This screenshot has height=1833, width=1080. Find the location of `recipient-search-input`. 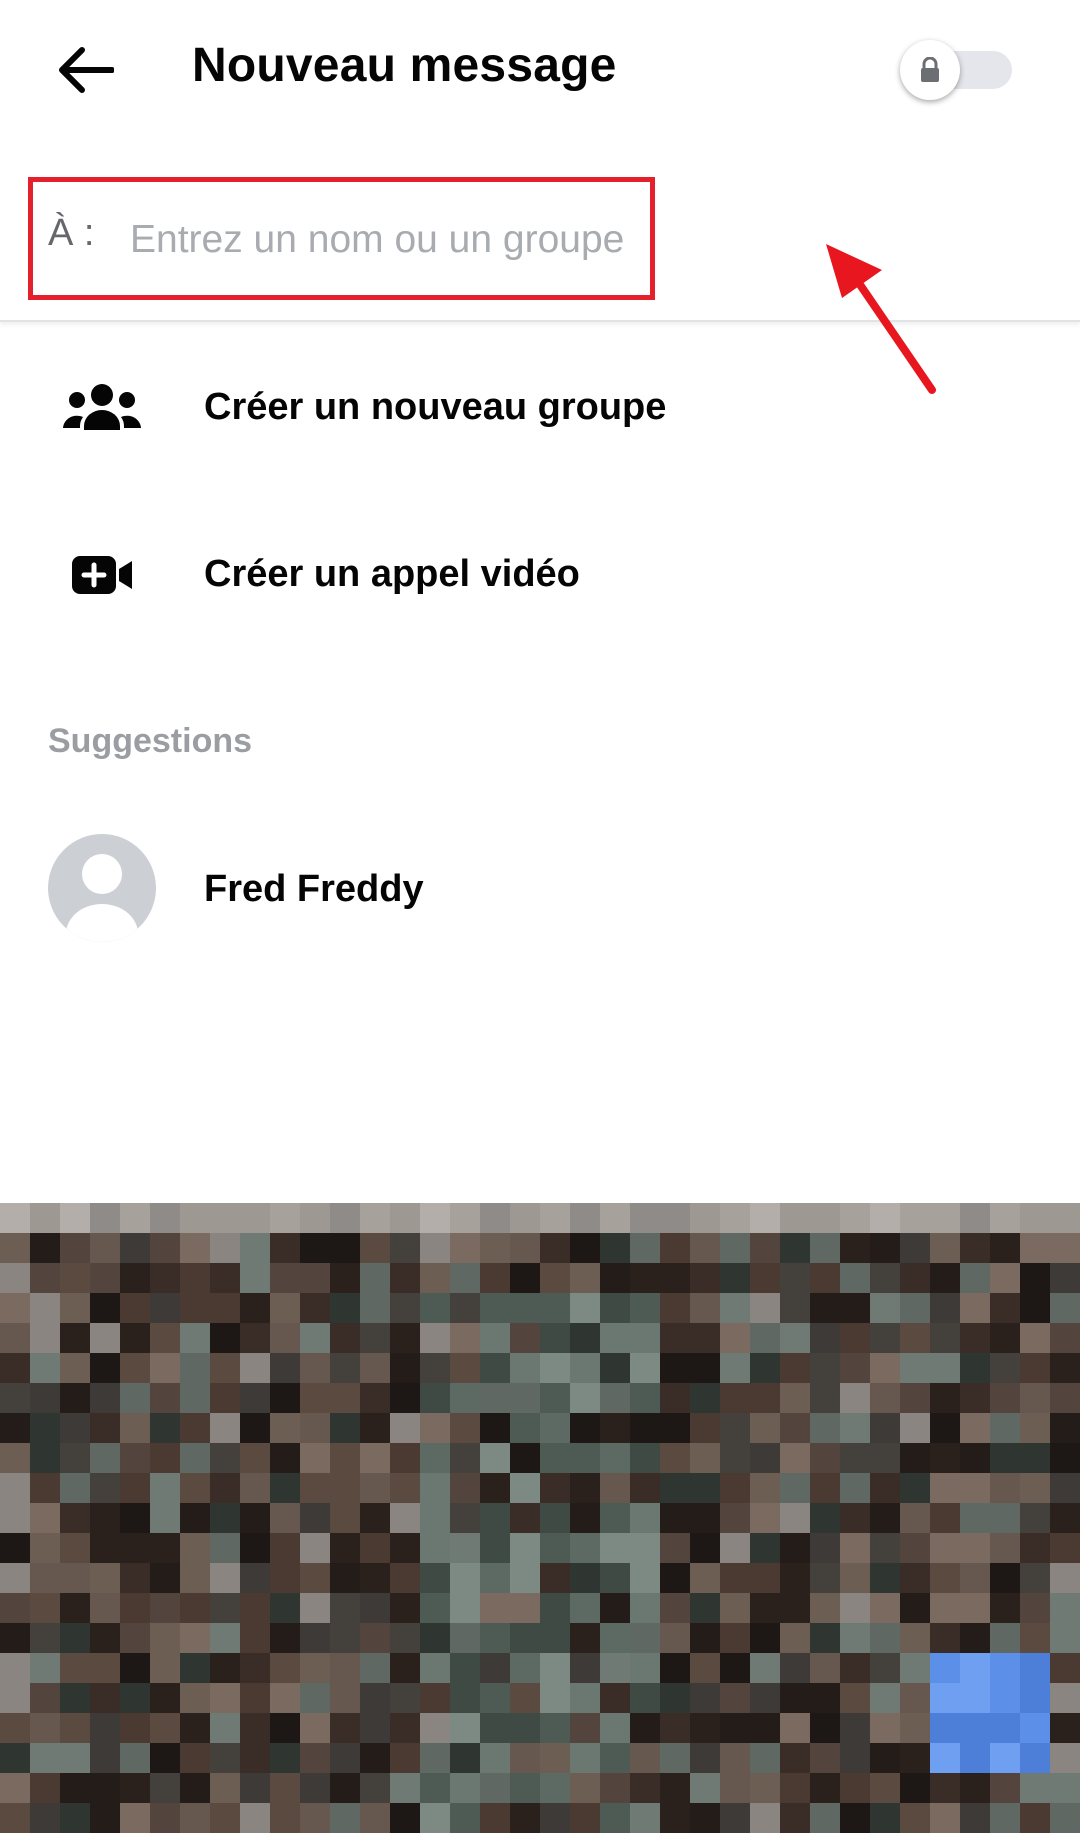

recipient-search-input is located at coordinates (390, 240).